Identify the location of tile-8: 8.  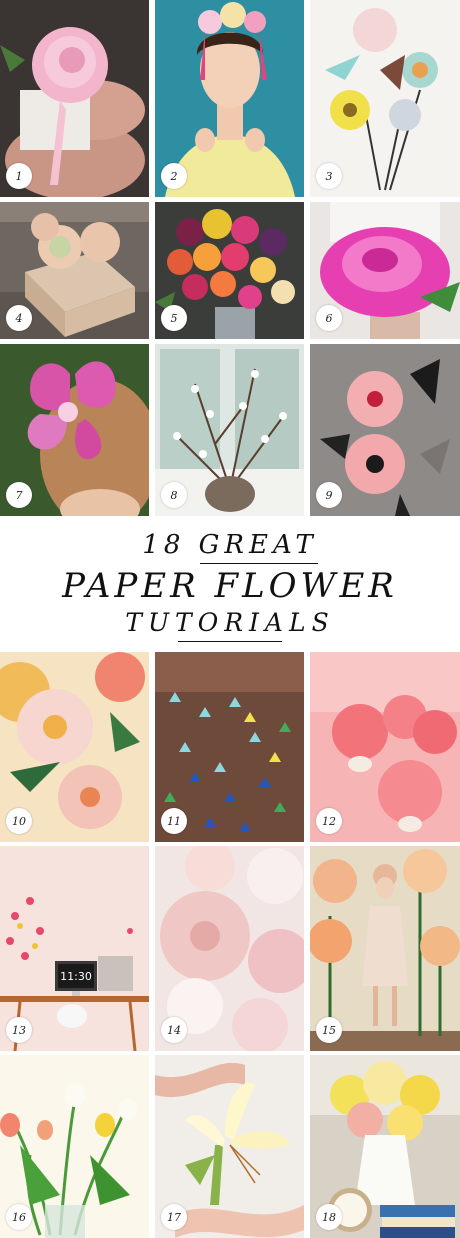
(229, 430).